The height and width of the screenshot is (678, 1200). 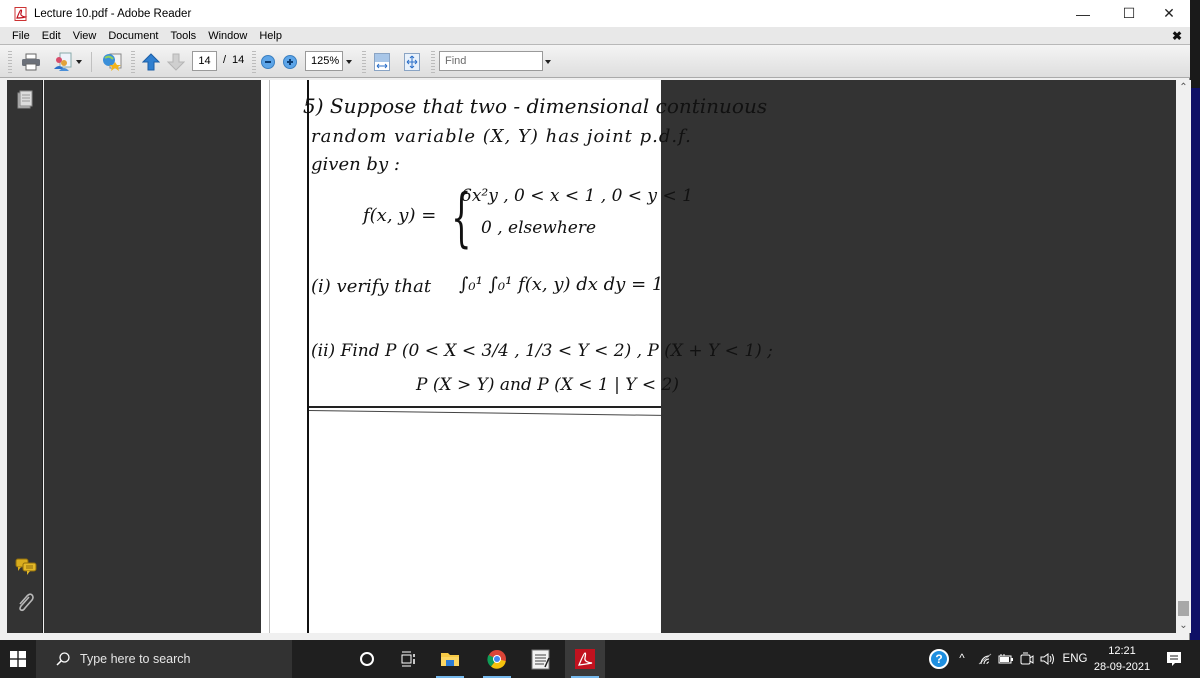 I want to click on minimize-icon: —, so click(x=1083, y=13).